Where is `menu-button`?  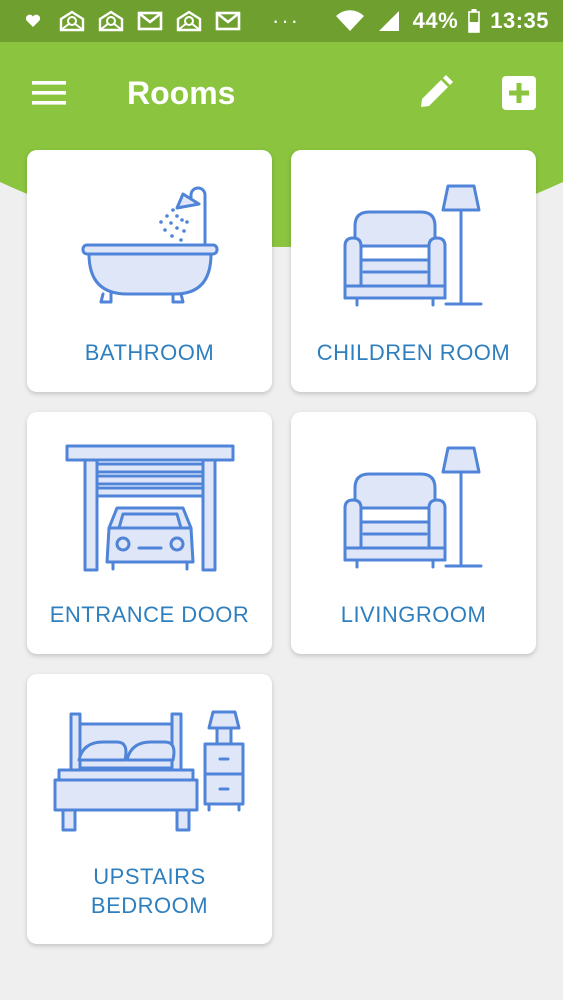
menu-button is located at coordinates (49, 93).